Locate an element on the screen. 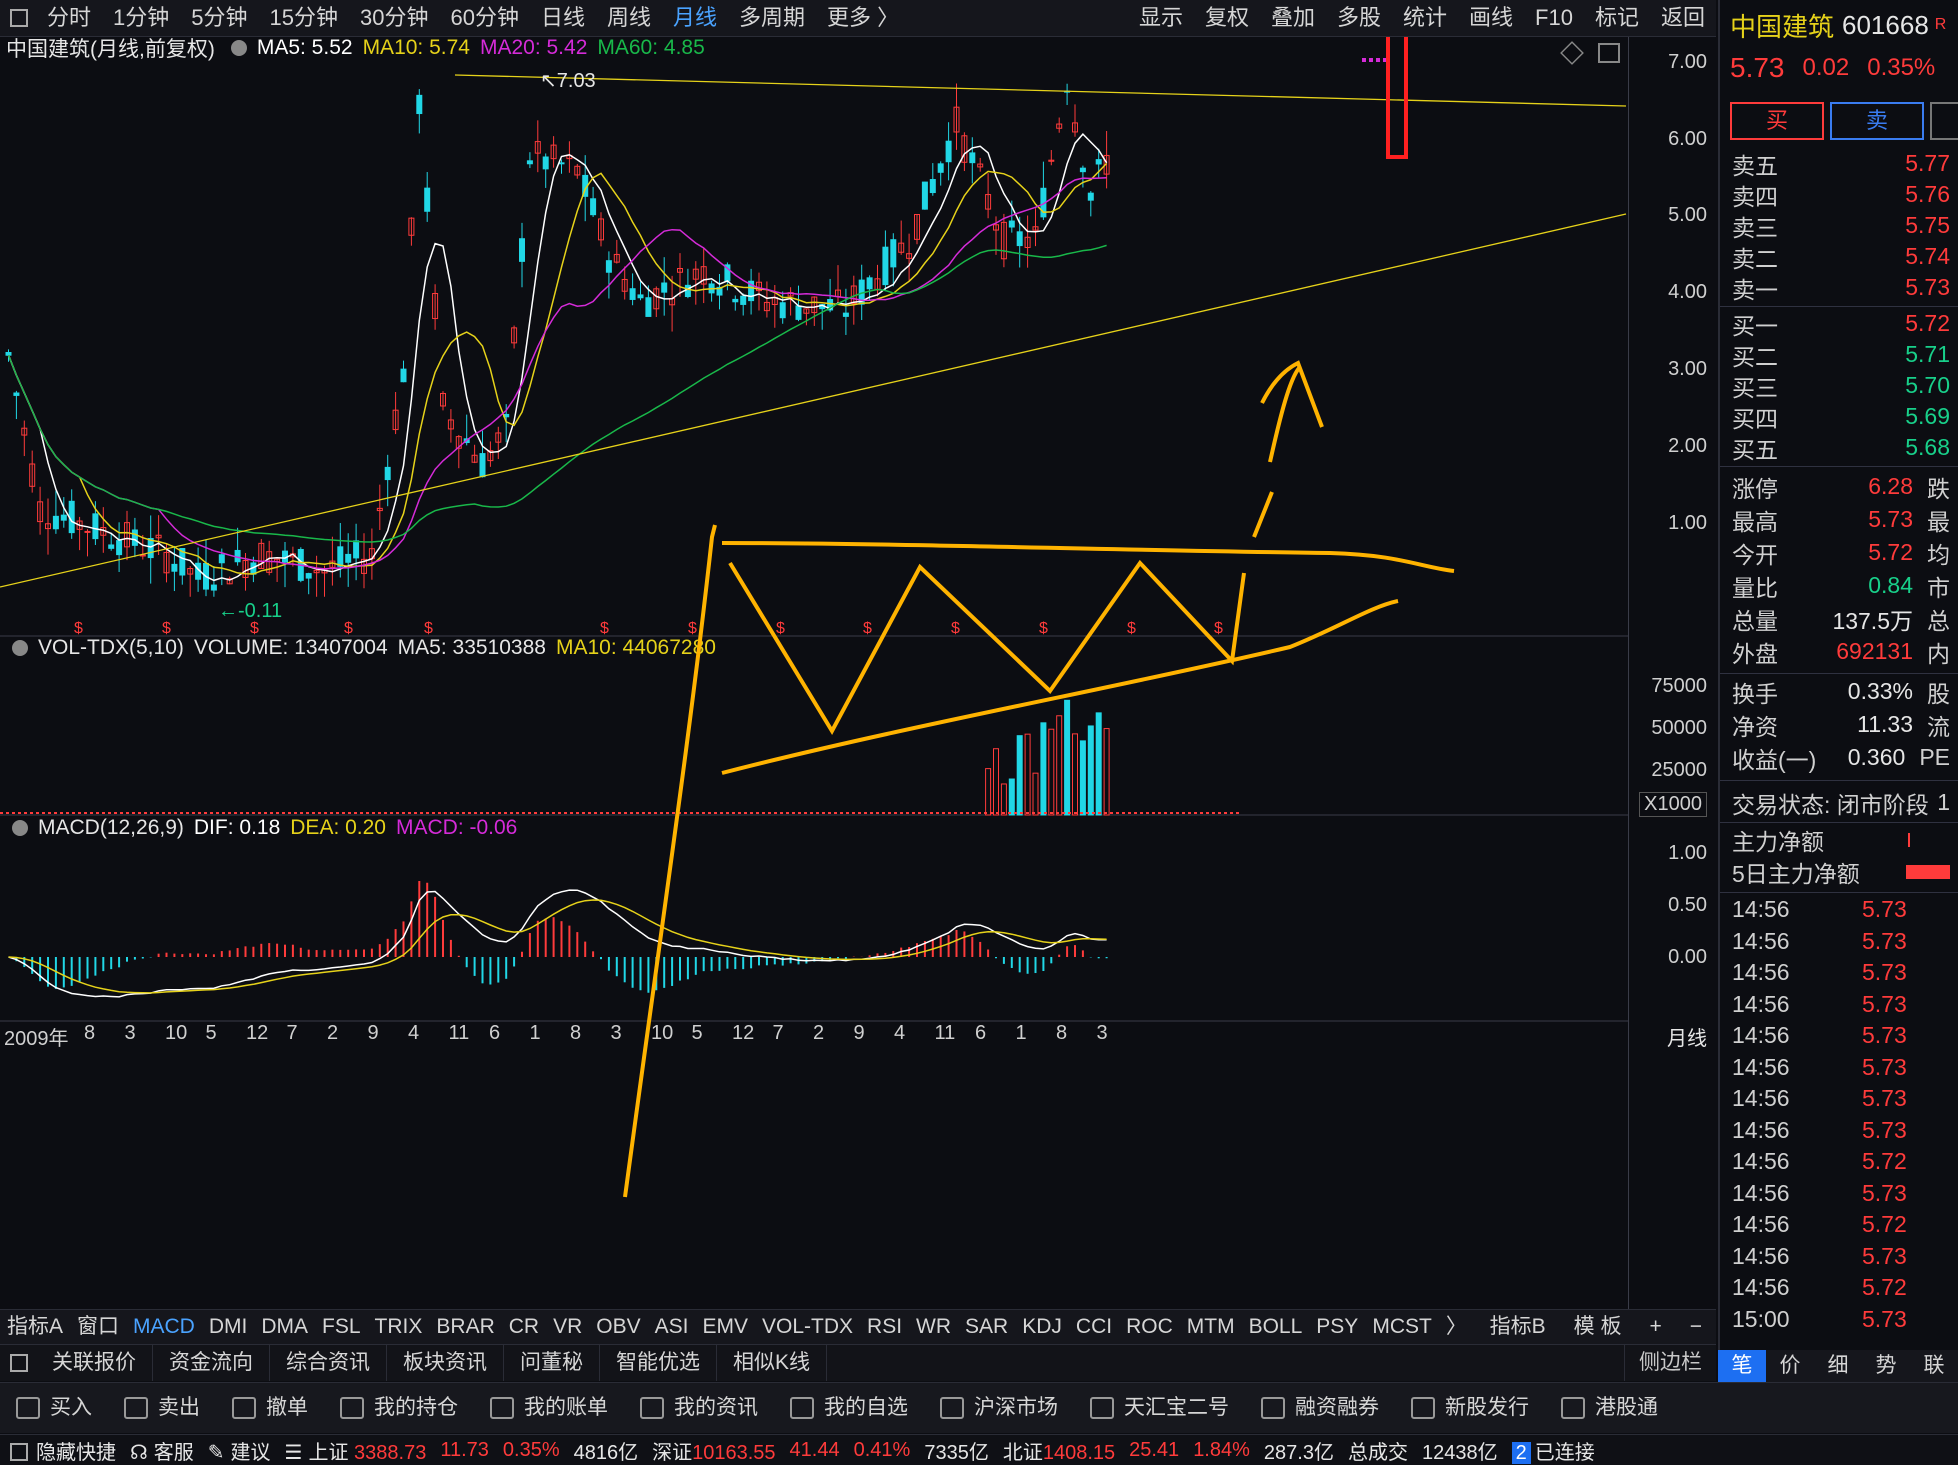 This screenshot has width=1958, height=1465. indicator-tab: FSL is located at coordinates (341, 1327).